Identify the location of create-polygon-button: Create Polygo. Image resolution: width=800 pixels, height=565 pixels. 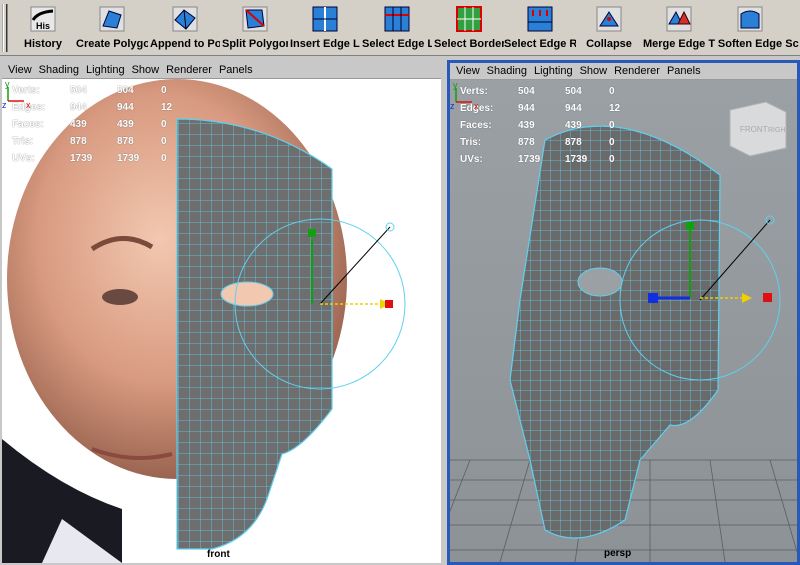
(112, 28).